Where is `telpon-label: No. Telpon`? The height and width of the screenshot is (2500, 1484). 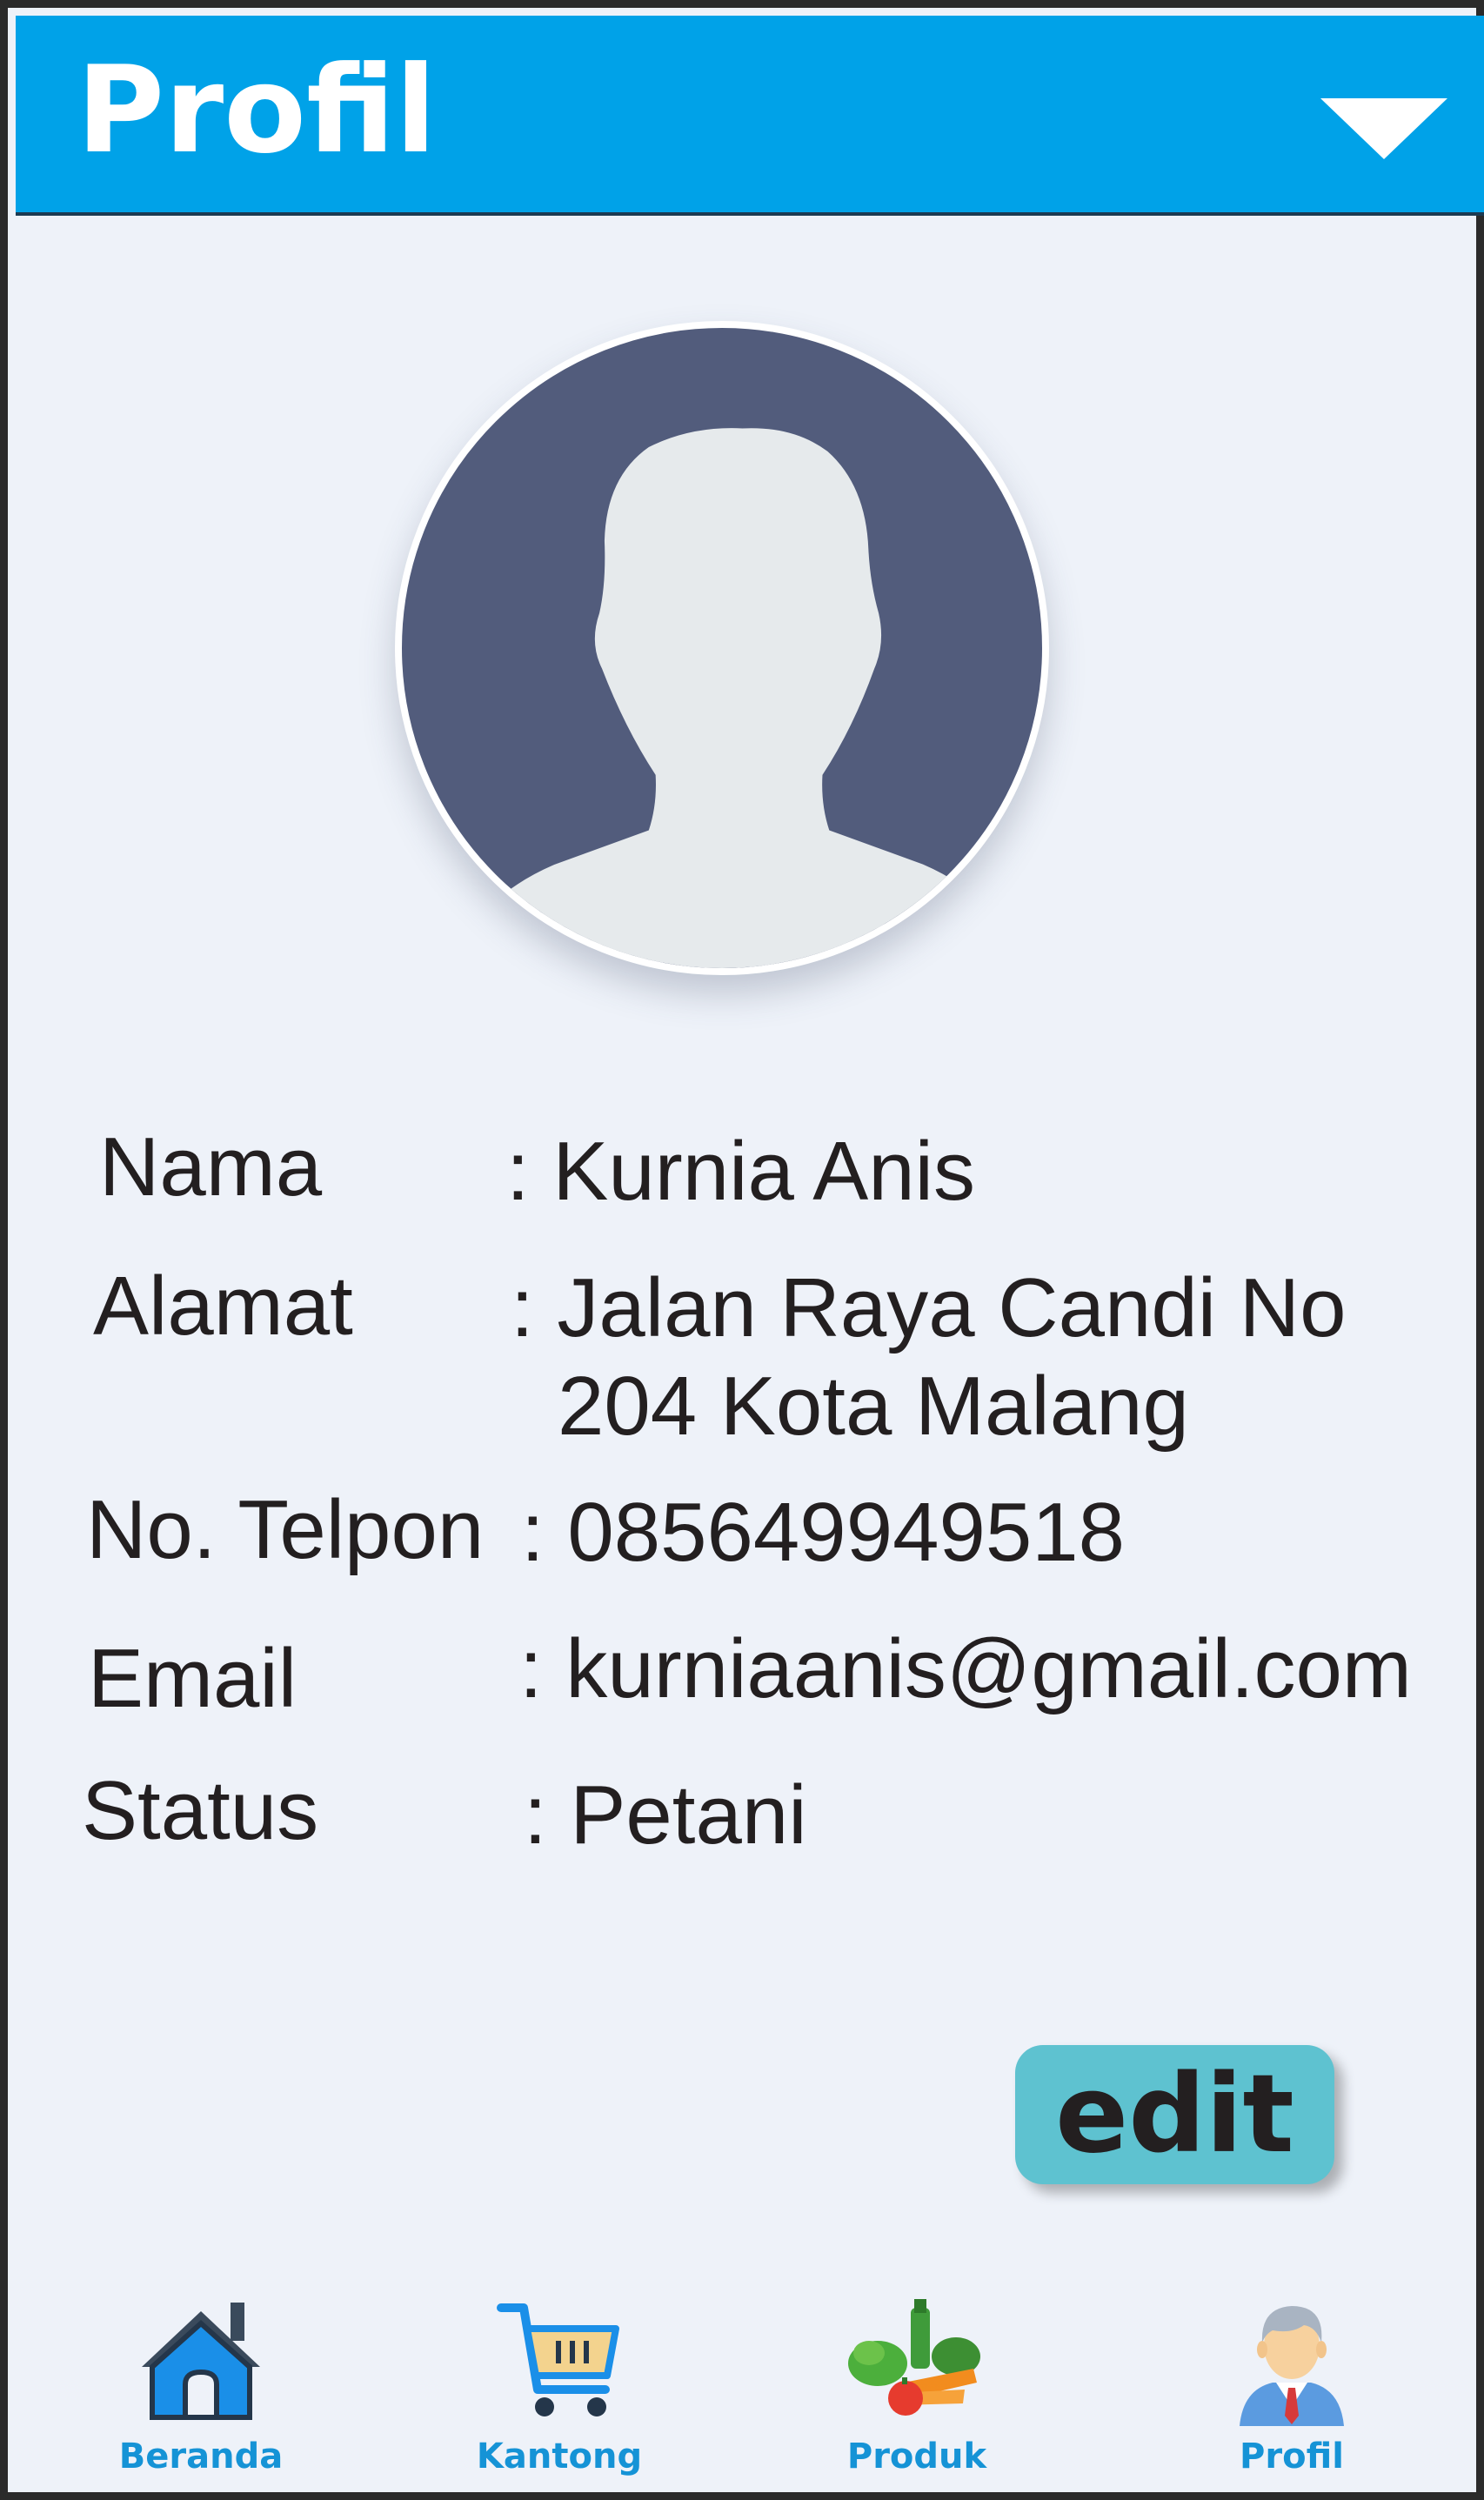
telpon-label: No. Telpon is located at coordinates (285, 1529).